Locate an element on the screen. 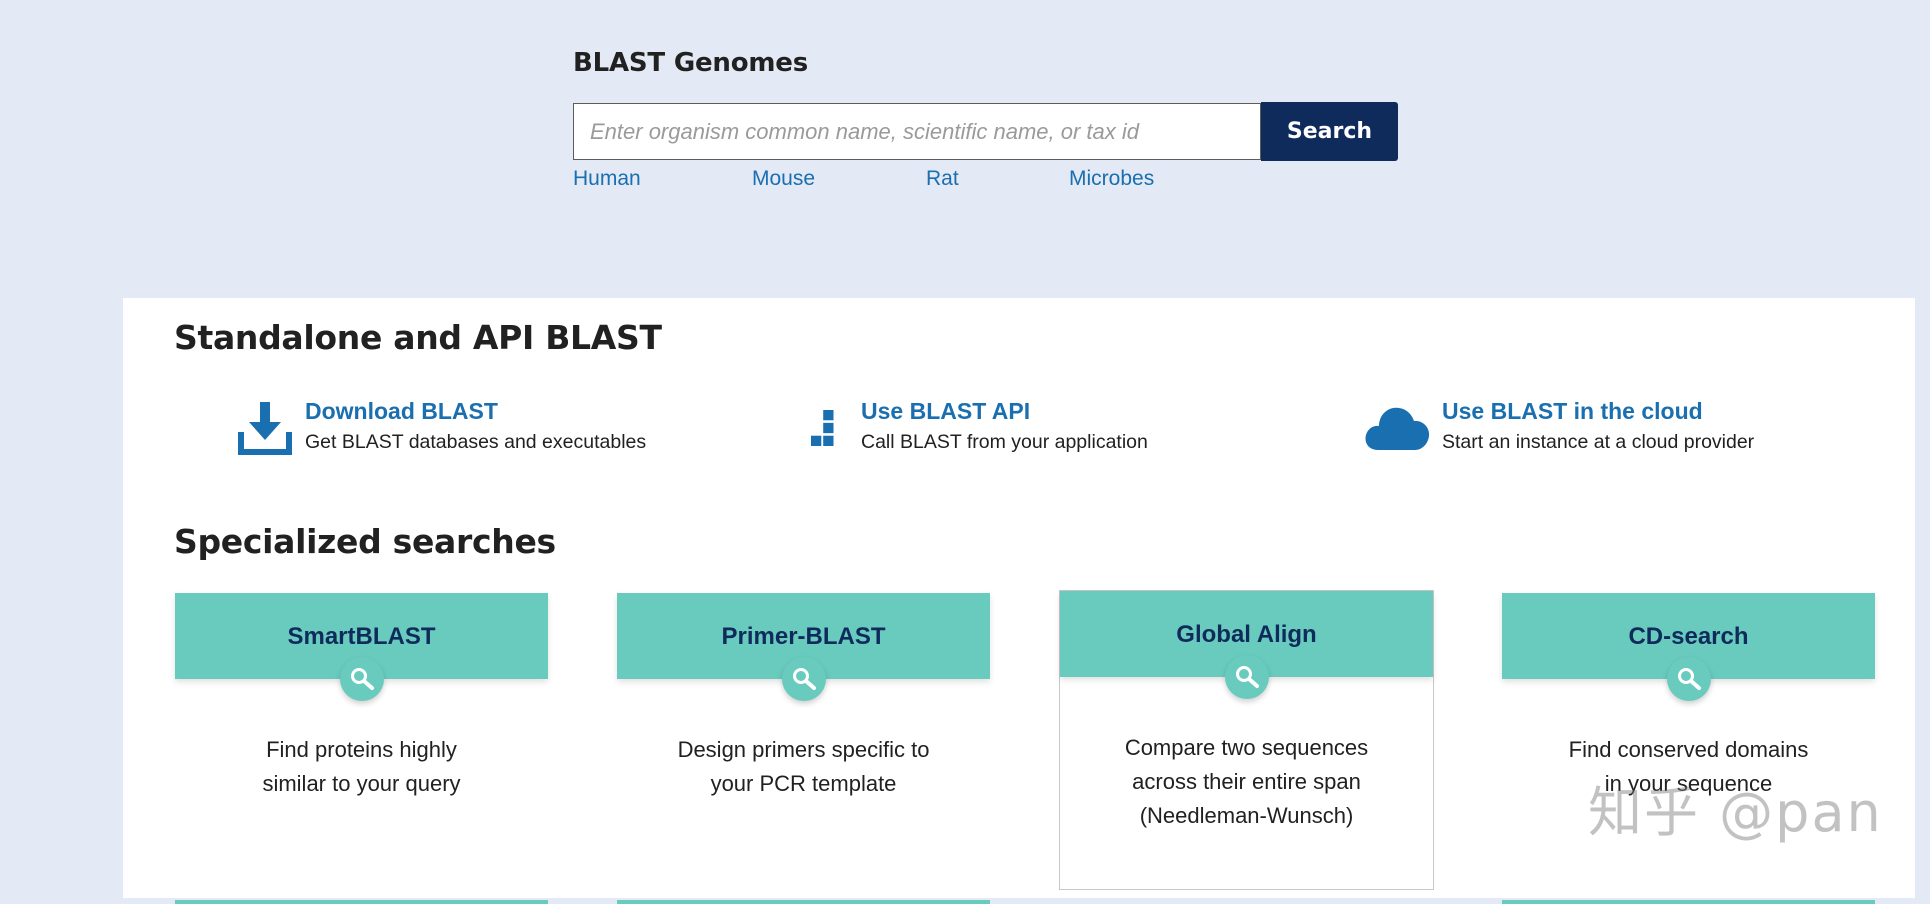  watermark: 知乎 @pan is located at coordinates (1735, 812).